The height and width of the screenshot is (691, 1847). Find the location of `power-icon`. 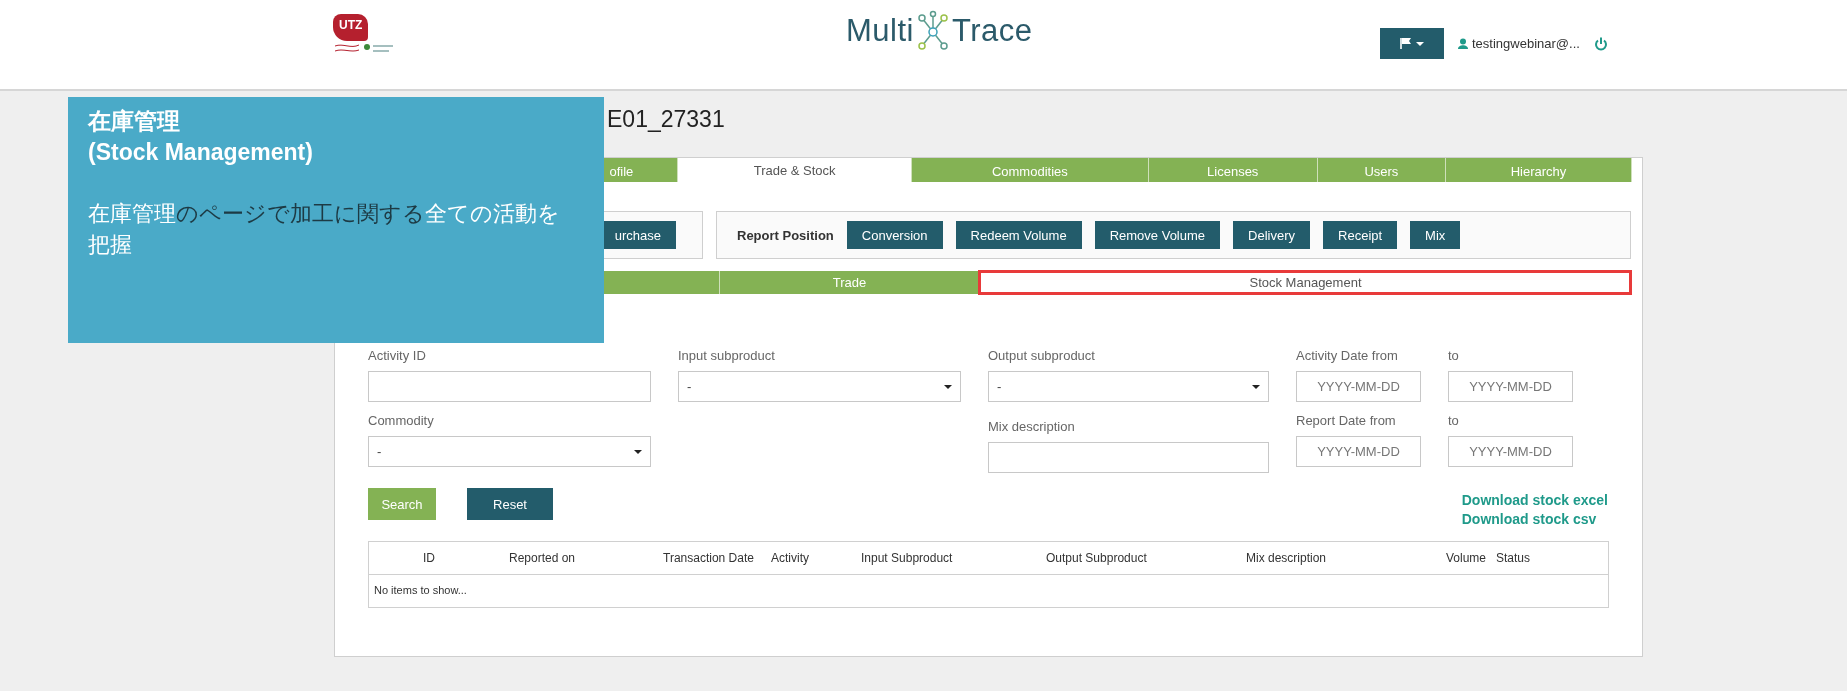

power-icon is located at coordinates (1600, 43).